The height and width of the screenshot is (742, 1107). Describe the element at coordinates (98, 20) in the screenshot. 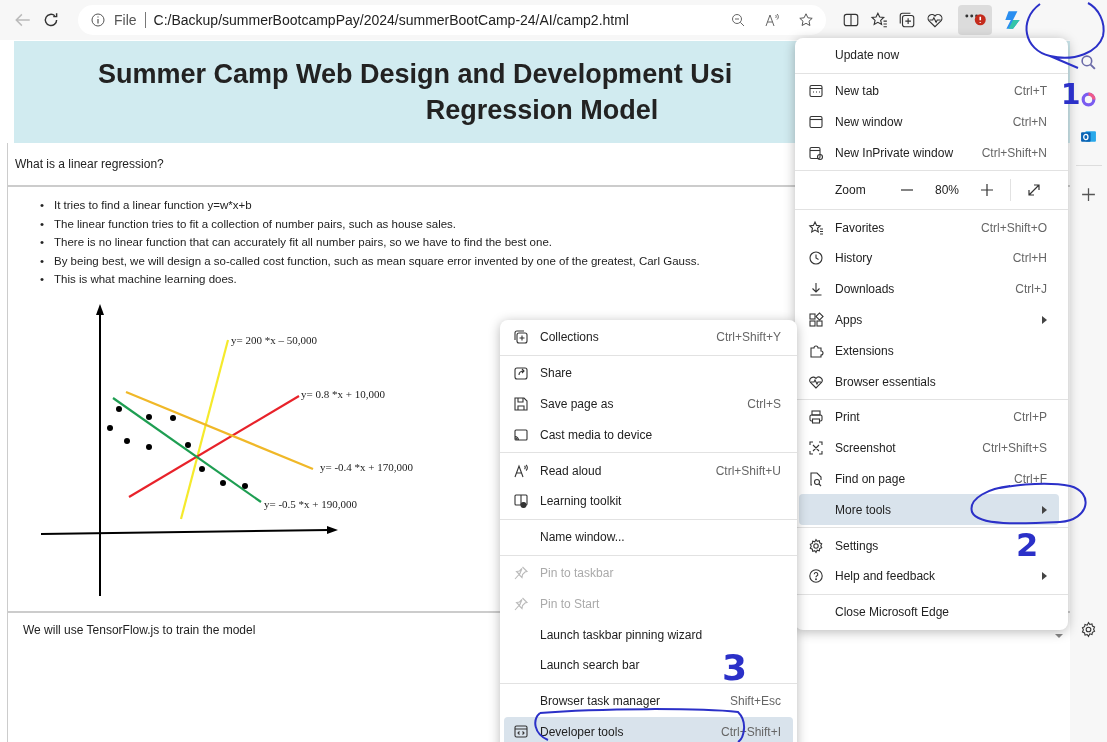

I see `info-icon` at that location.